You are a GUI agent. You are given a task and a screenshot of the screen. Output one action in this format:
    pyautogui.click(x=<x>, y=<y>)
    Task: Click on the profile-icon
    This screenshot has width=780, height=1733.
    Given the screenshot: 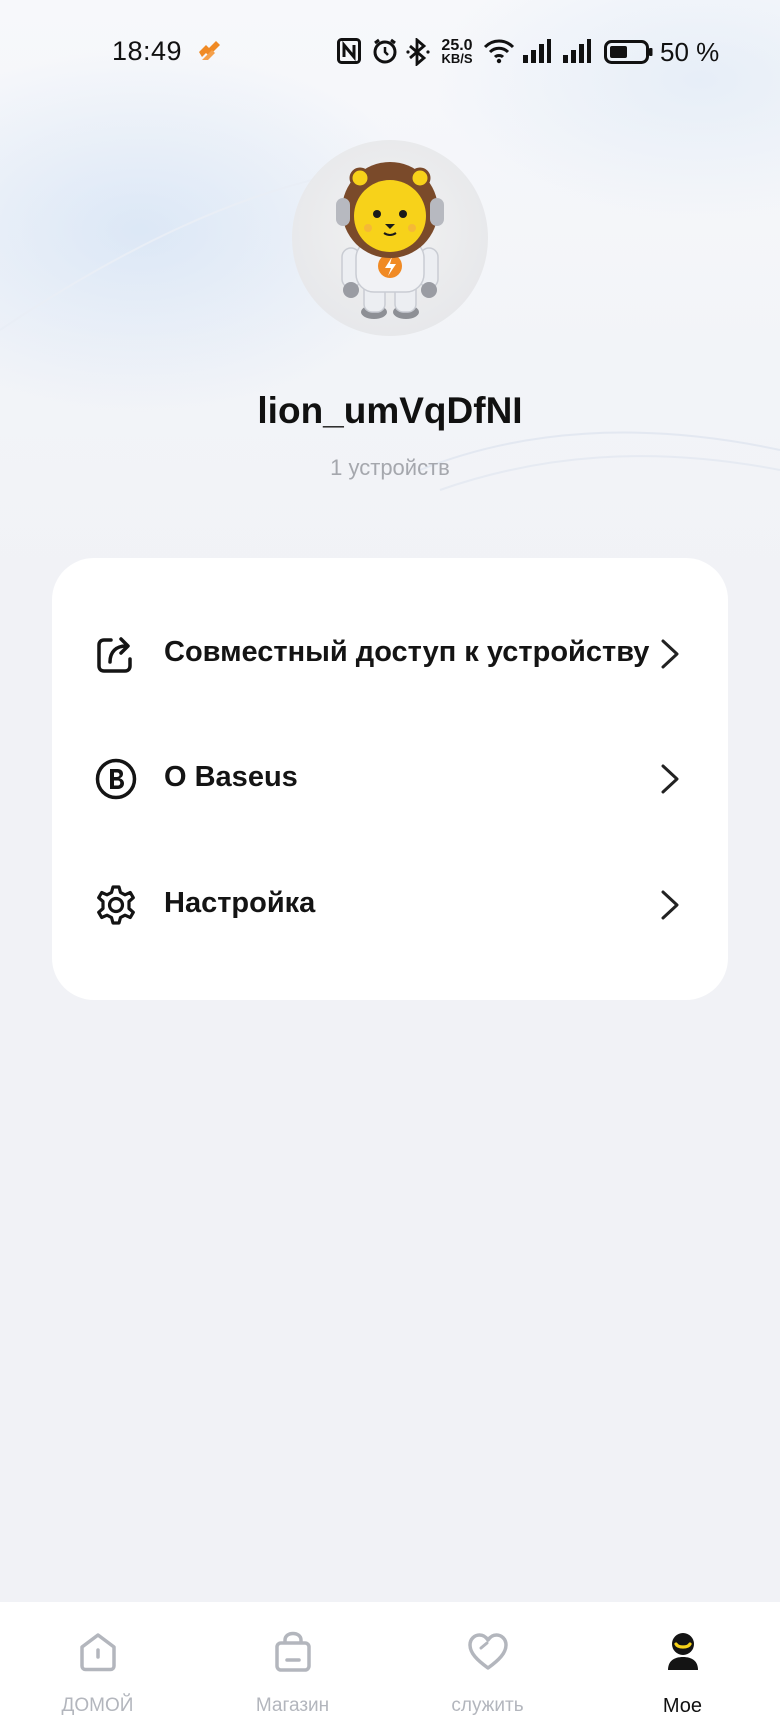 What is the action you would take?
    pyautogui.click(x=683, y=1651)
    